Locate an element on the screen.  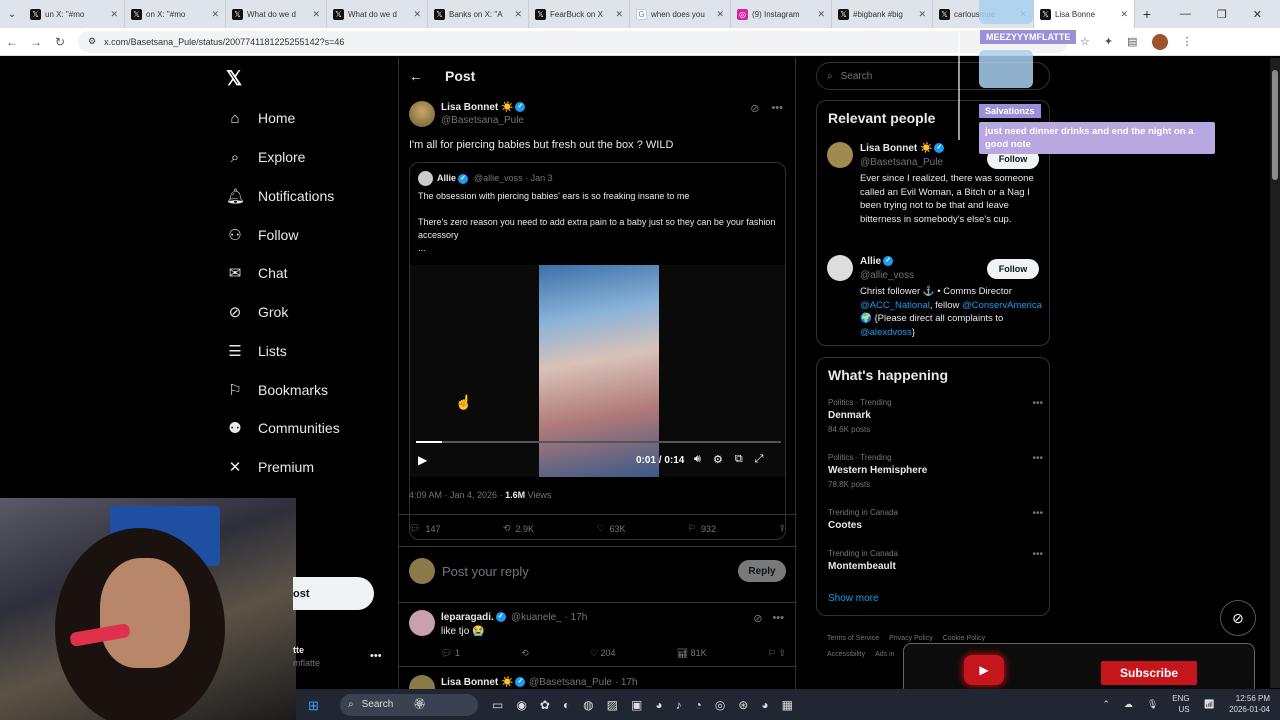
globe-icon: ◍ is located at coordinates (588, 705).